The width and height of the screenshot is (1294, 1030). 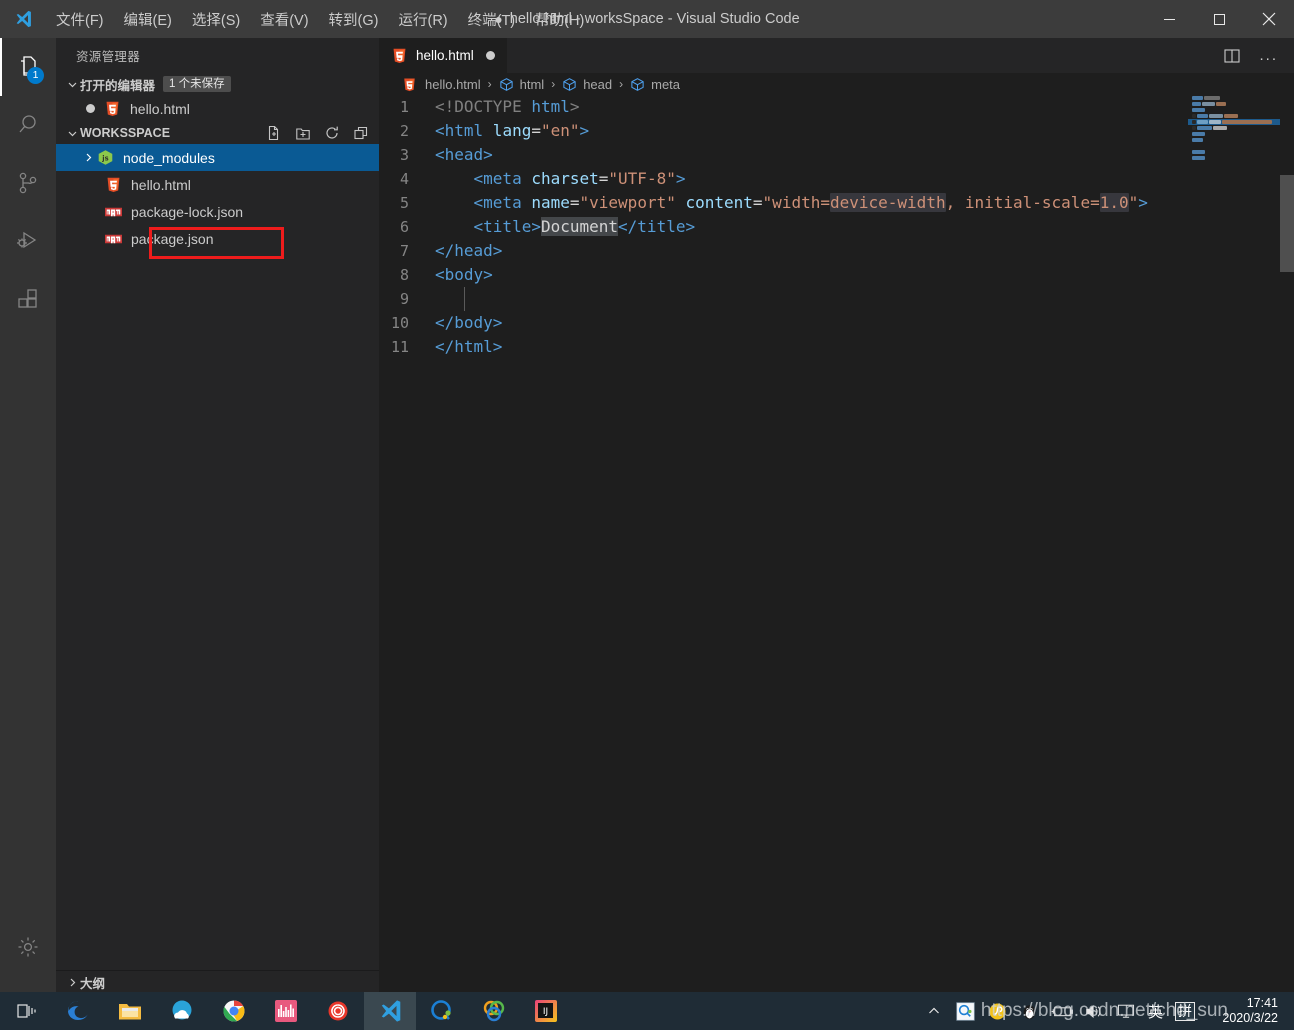 I want to click on breadcrumb-item-meta: meta, so click(x=655, y=84).